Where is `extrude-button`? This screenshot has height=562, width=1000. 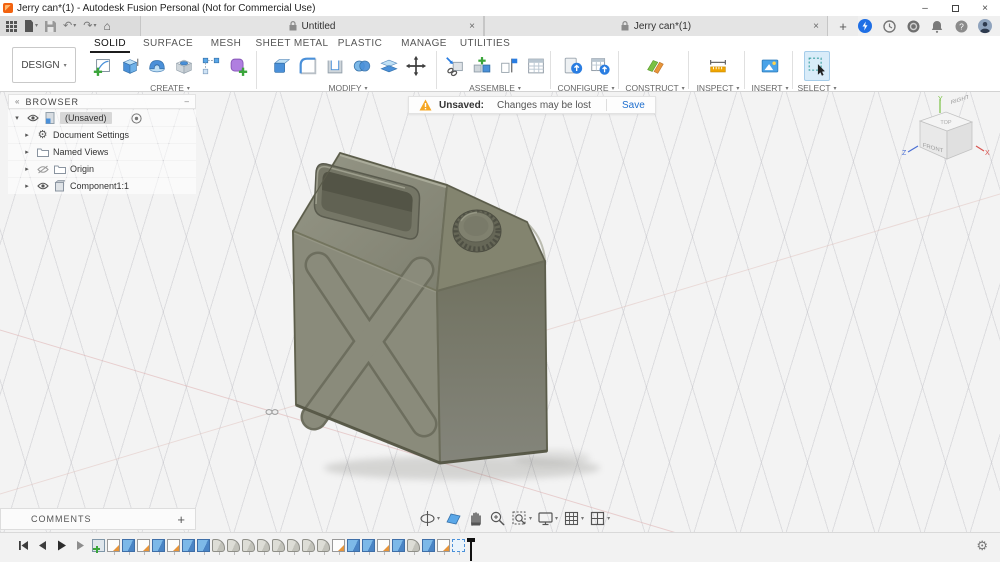 extrude-button is located at coordinates (130, 66).